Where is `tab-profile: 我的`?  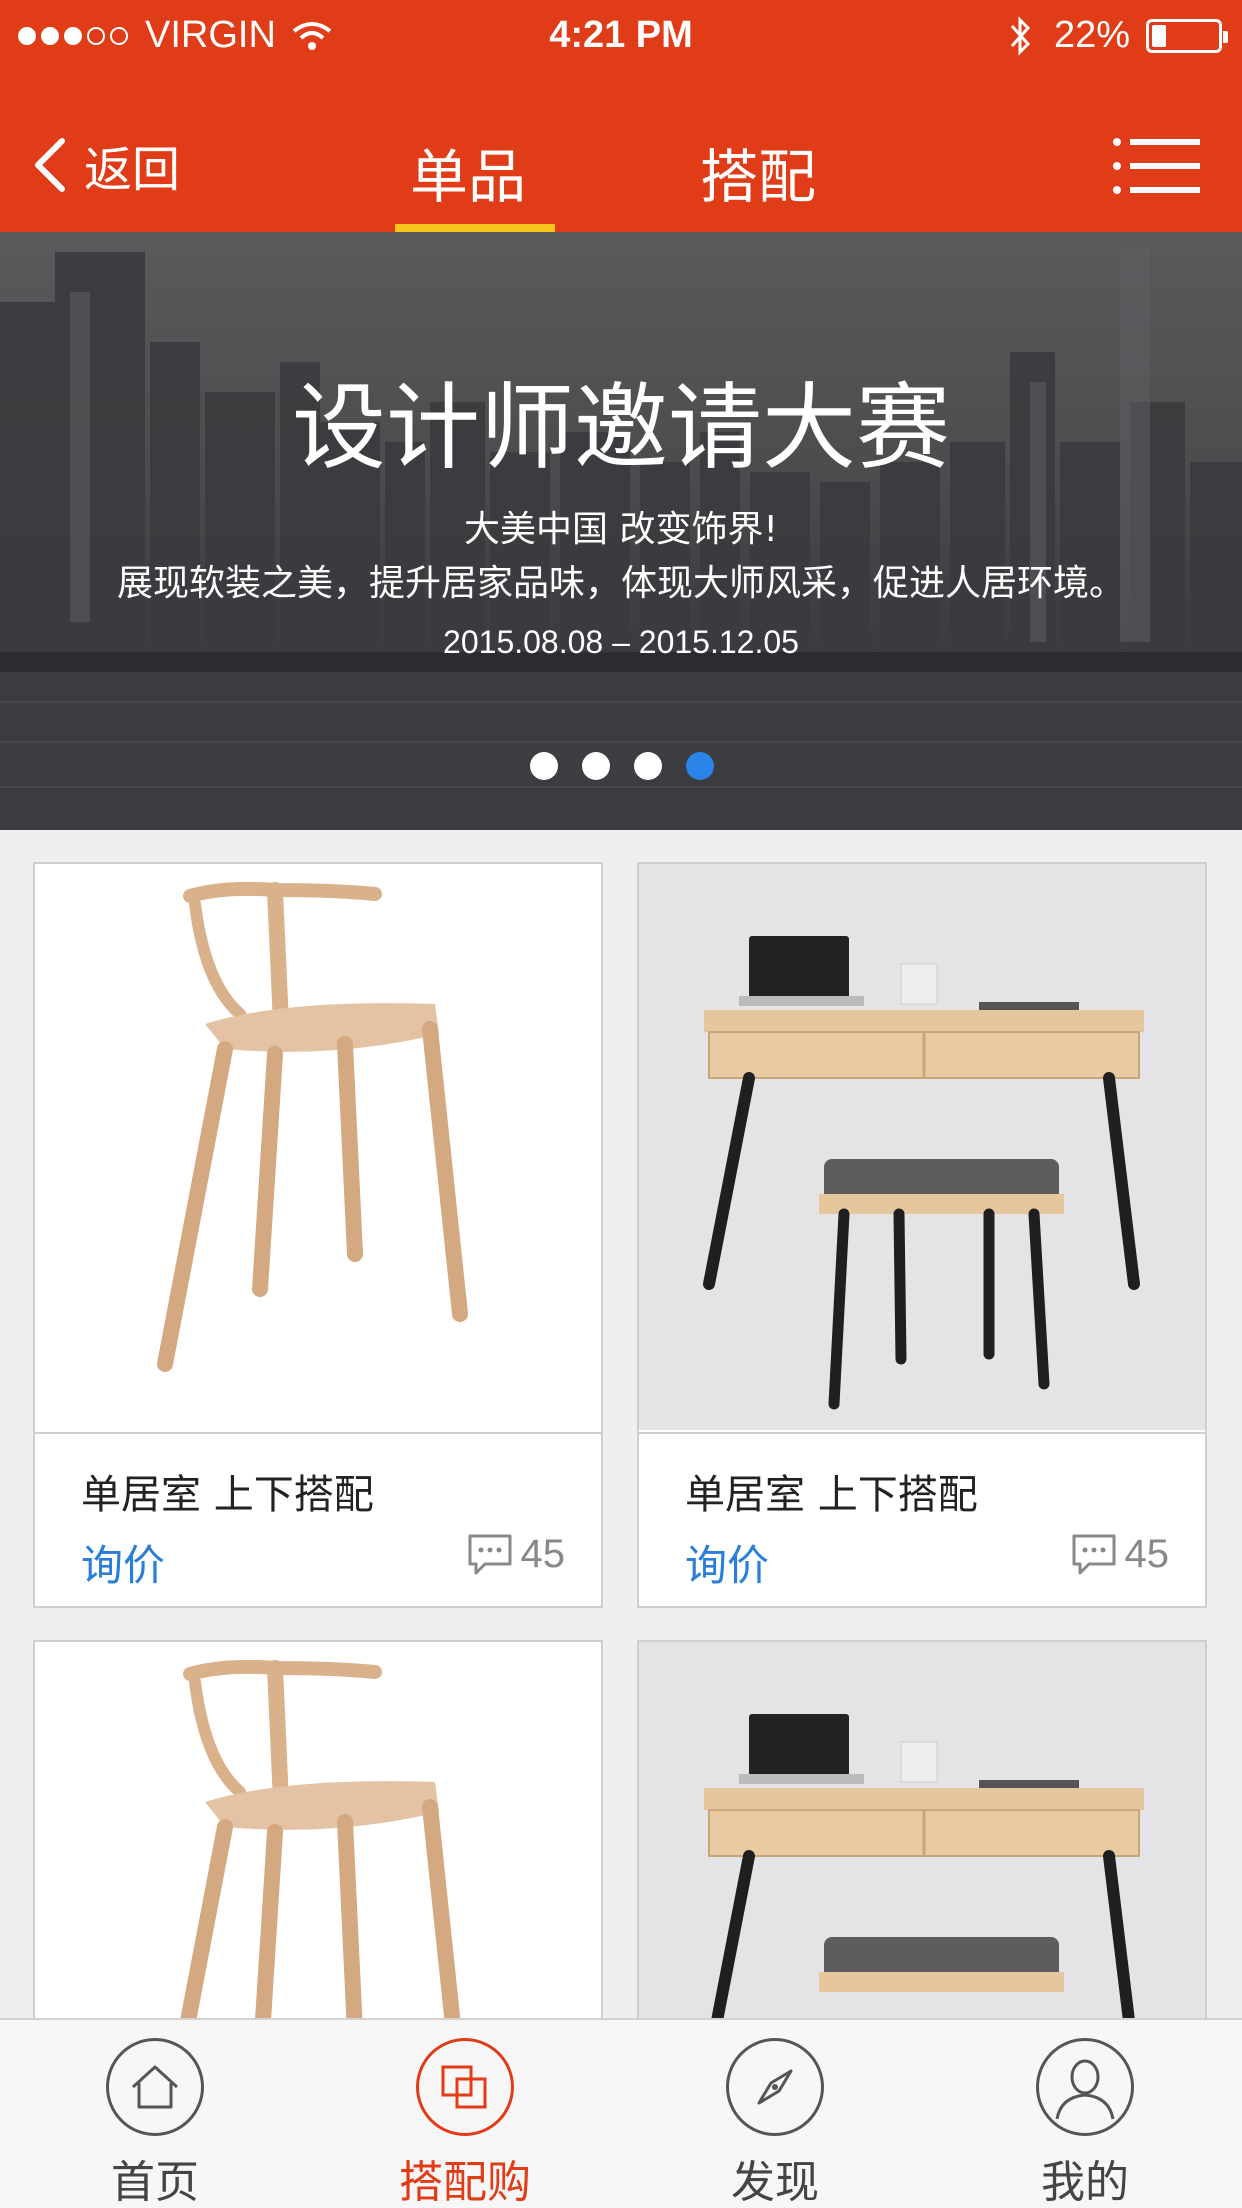
tab-profile: 我的 is located at coordinates (1085, 2114).